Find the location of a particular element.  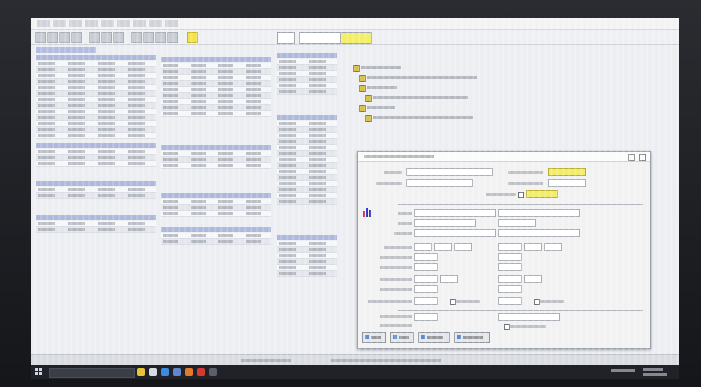

ok-button is located at coordinates (374, 337).